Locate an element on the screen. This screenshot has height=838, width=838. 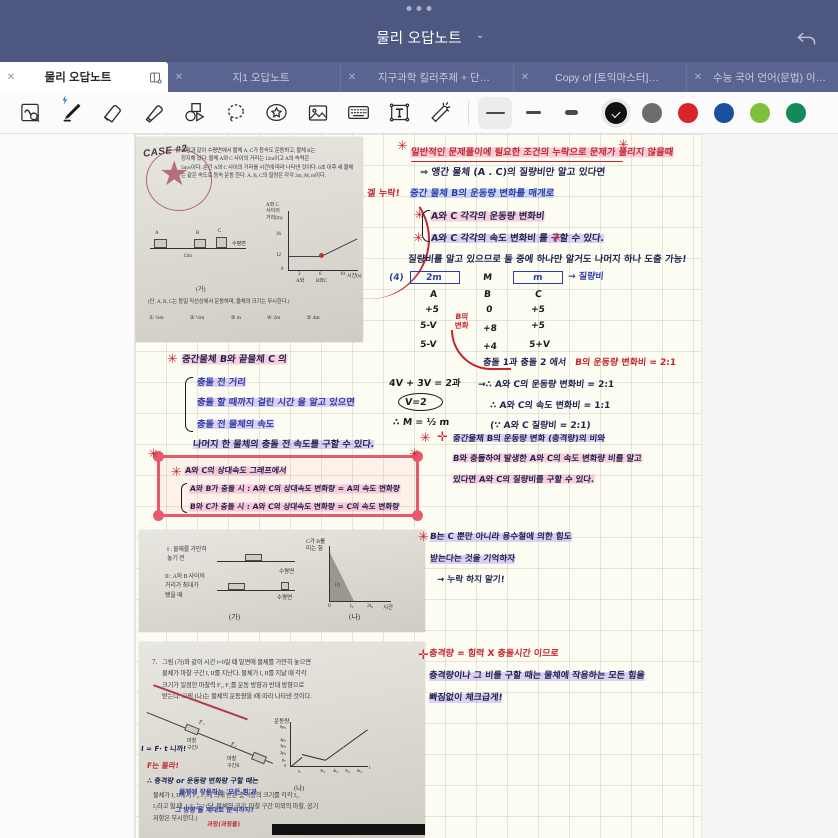
col-header-A: A is located at coordinates (433, 294).